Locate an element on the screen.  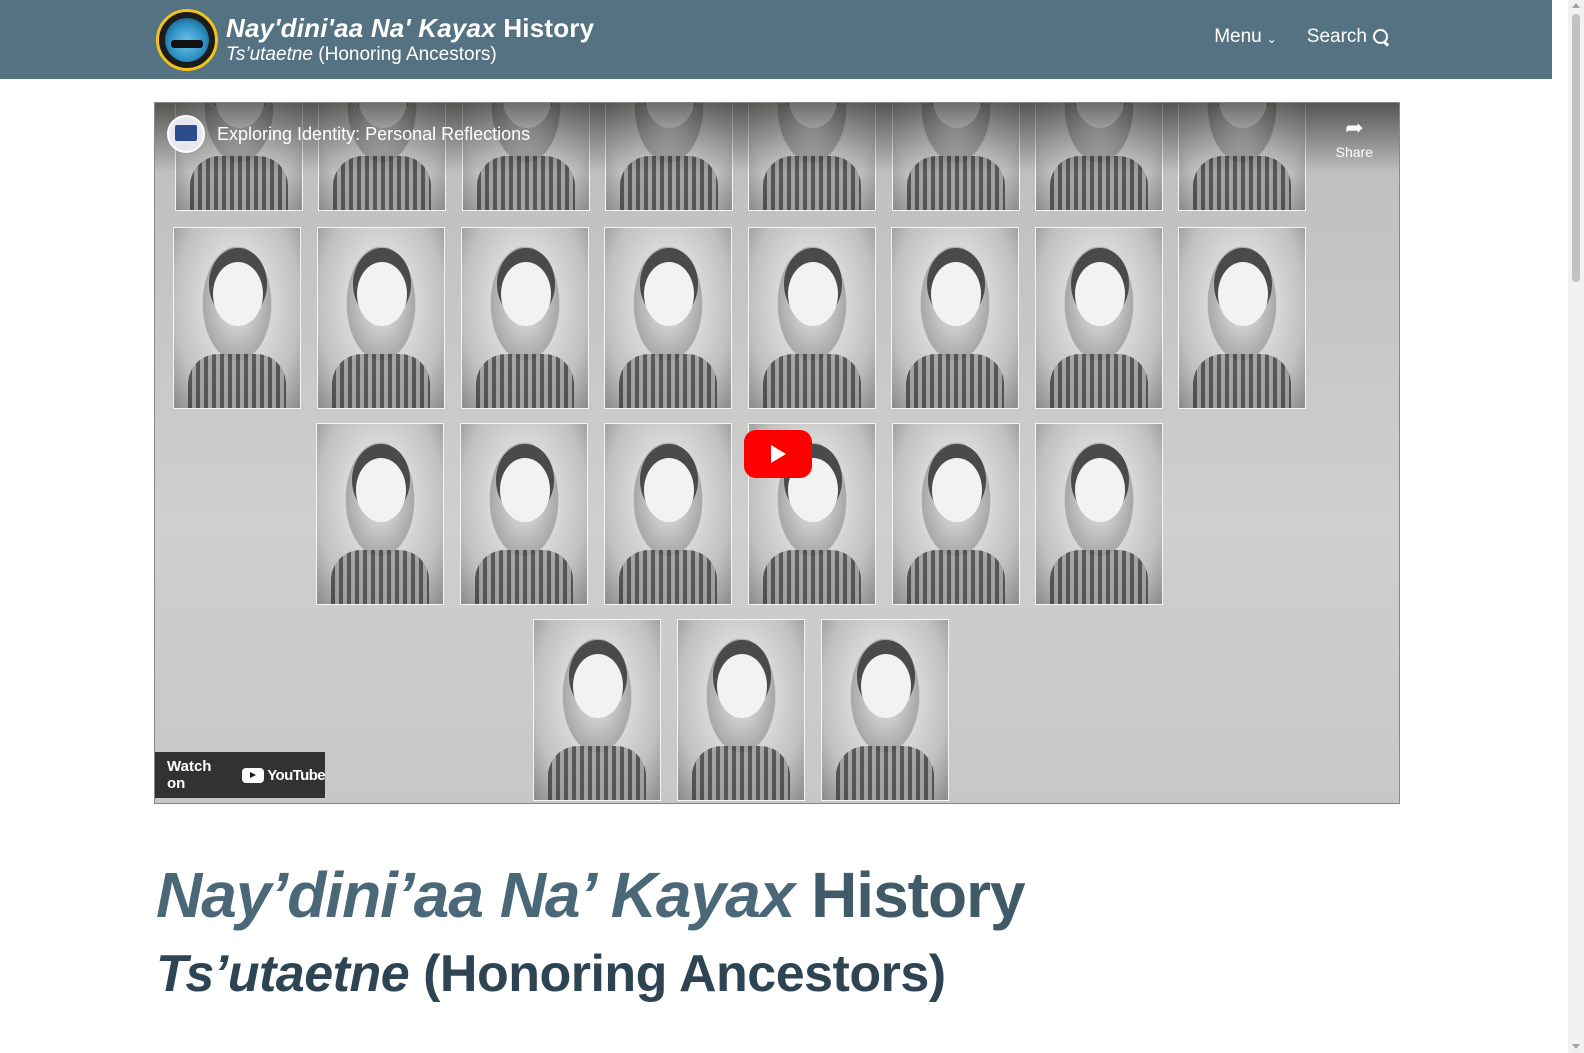
scroll-down-arrow is located at coordinates (1576, 1046).